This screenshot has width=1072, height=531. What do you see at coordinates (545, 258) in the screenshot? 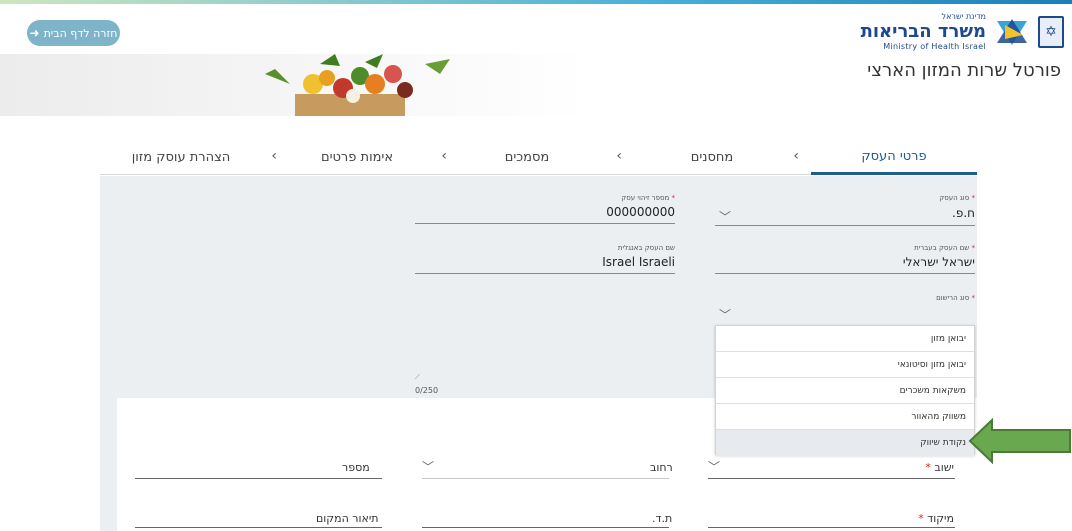
I see `business-name-english-field: שם העסק באנגלית Israel Israeli` at bounding box center [545, 258].